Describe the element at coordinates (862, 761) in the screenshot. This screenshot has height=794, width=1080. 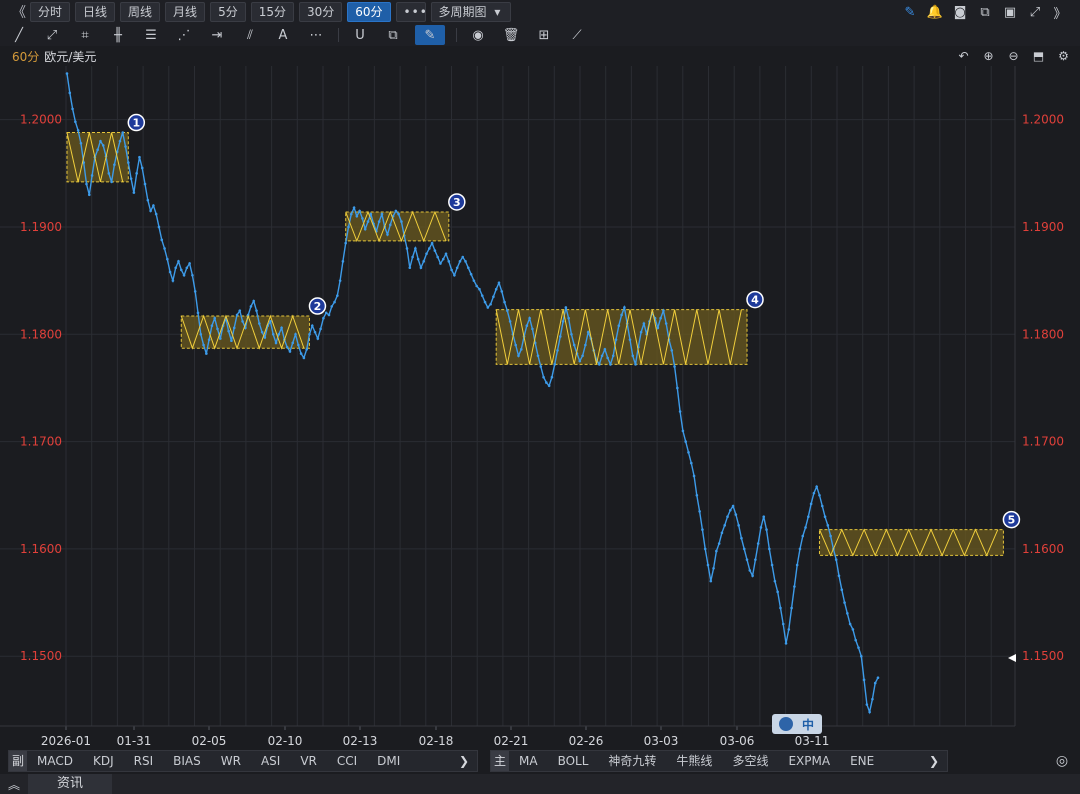
I see `main-indicator-6: ENE` at that location.